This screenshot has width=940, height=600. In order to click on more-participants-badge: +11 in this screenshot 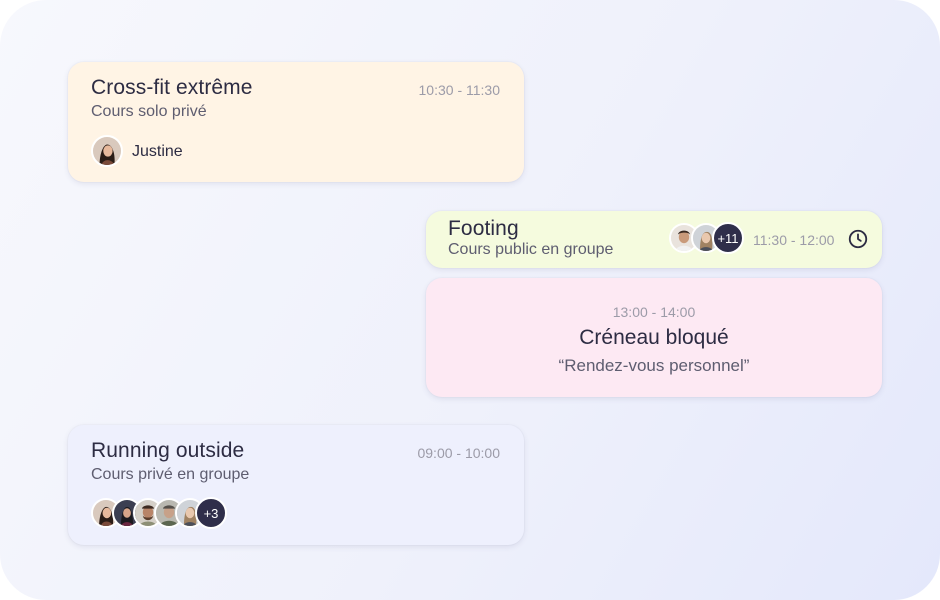, I will do `click(728, 238)`.